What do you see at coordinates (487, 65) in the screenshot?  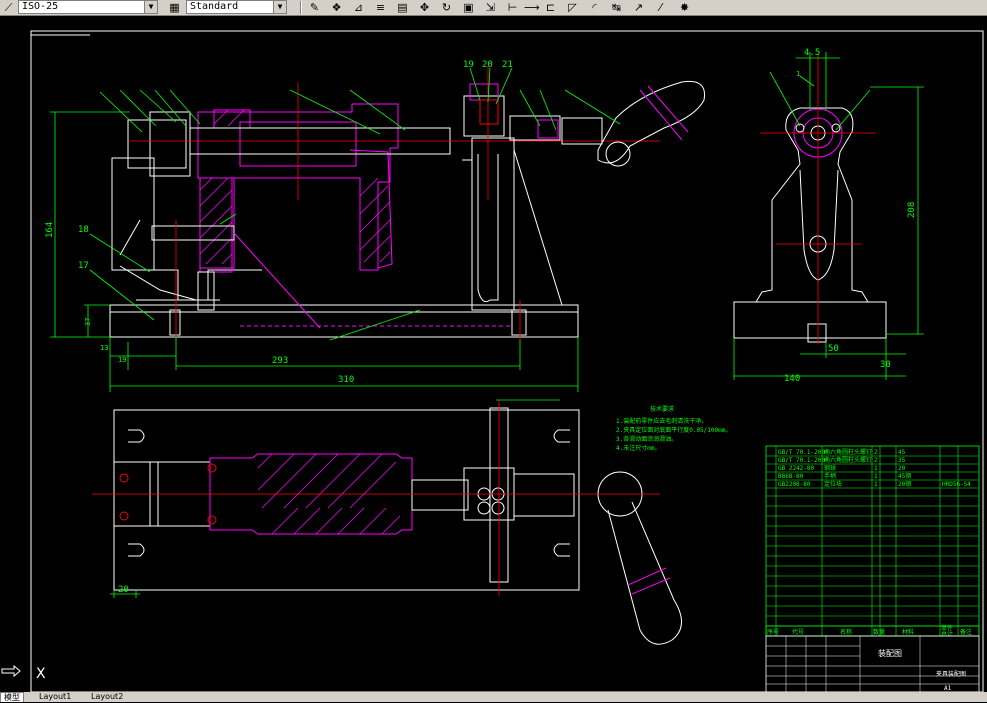 I see `part-number-20: 20` at bounding box center [487, 65].